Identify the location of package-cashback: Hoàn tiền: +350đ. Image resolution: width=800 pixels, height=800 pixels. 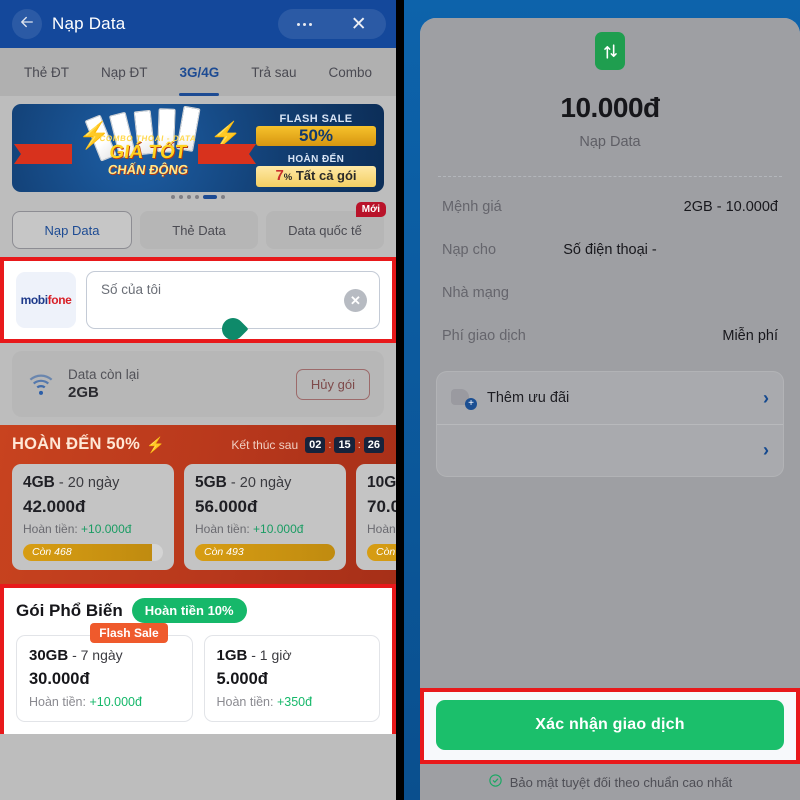
(292, 702).